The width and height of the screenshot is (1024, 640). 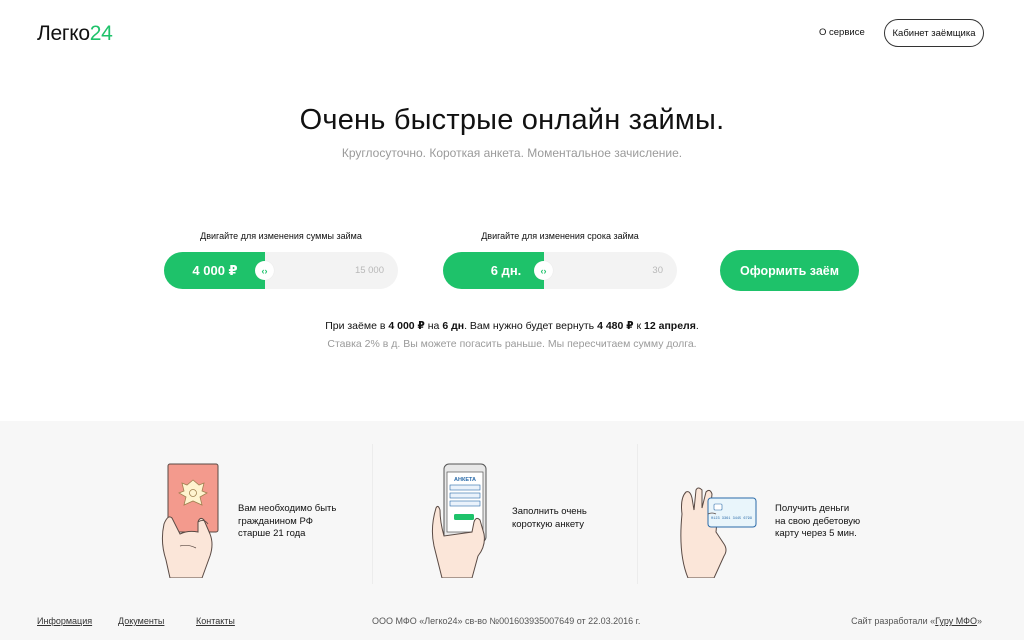 What do you see at coordinates (141, 621) in the screenshot?
I see `footer-link-documents: Документы` at bounding box center [141, 621].